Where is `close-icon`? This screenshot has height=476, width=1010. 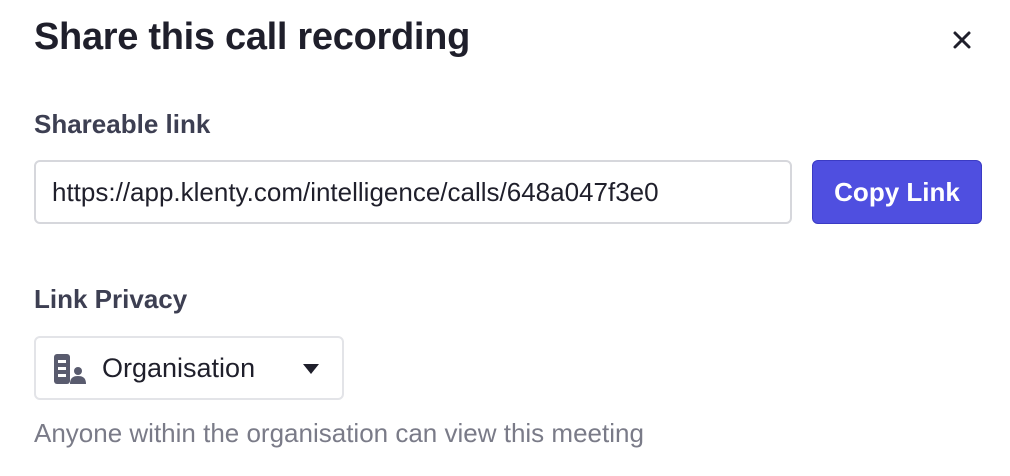
close-icon is located at coordinates (962, 40).